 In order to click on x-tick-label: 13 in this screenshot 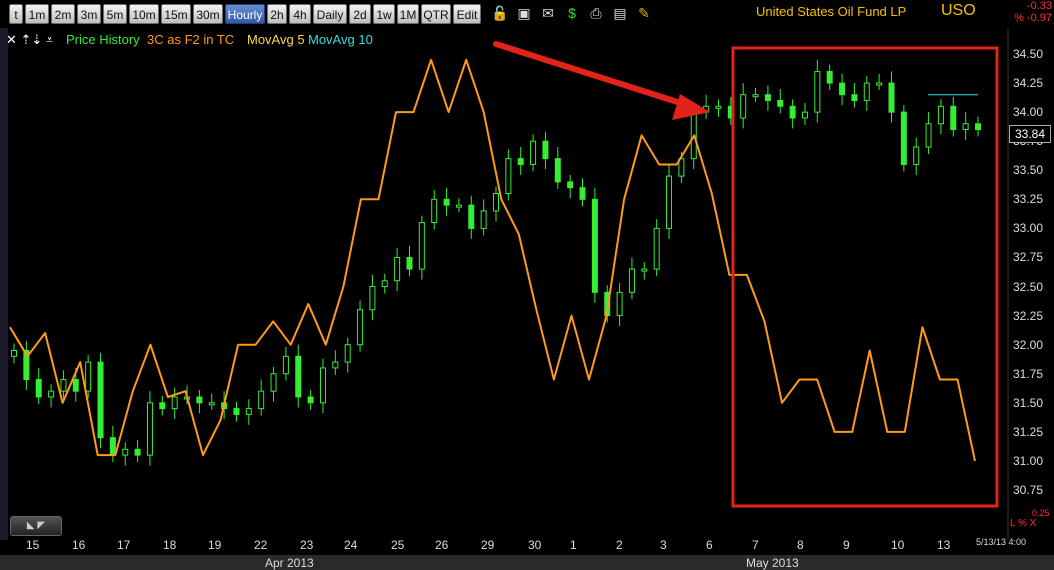, I will do `click(944, 545)`.